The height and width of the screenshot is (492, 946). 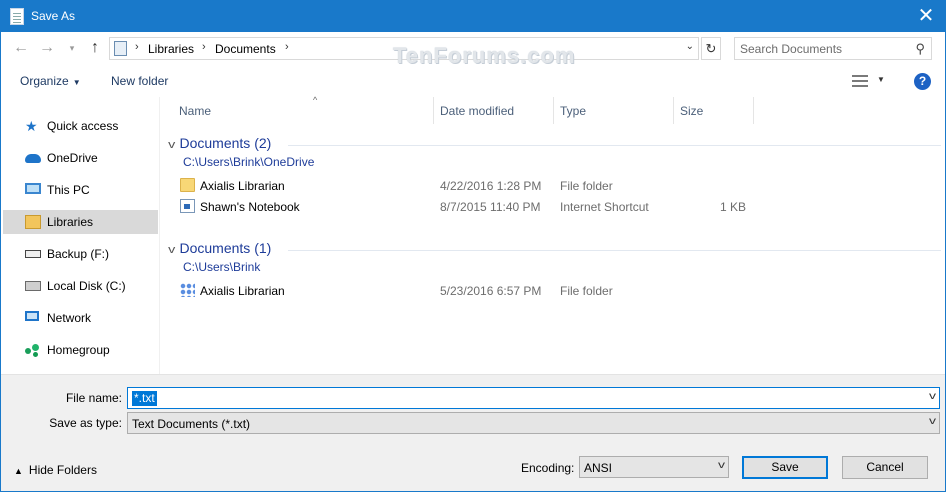 I want to click on file-name-field: *.txt, so click(x=144, y=398).